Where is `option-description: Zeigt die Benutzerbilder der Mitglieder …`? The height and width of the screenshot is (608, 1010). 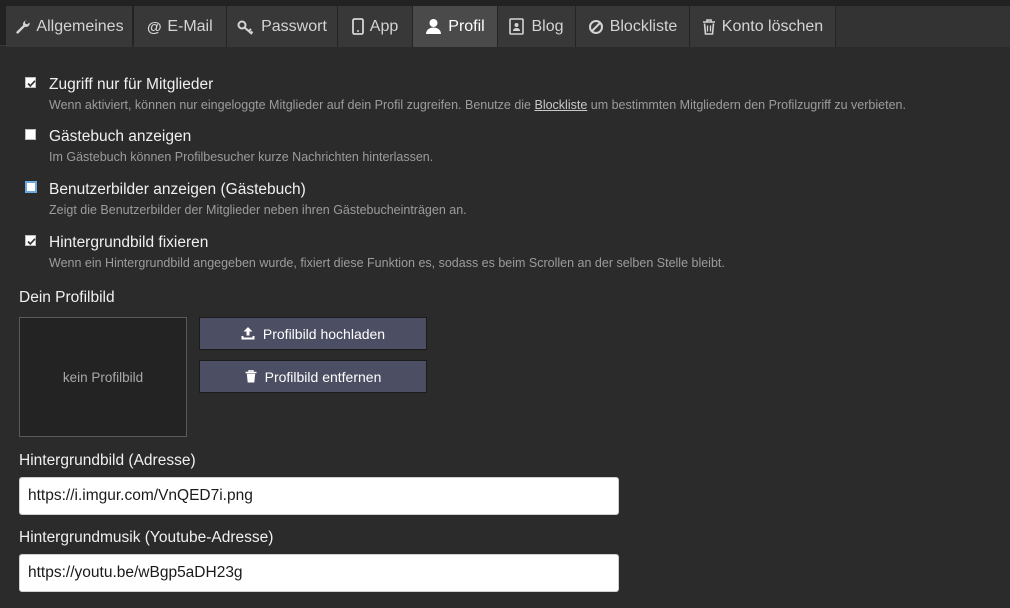 option-description: Zeigt die Benutzerbilder der Mitglieder … is located at coordinates (258, 210).